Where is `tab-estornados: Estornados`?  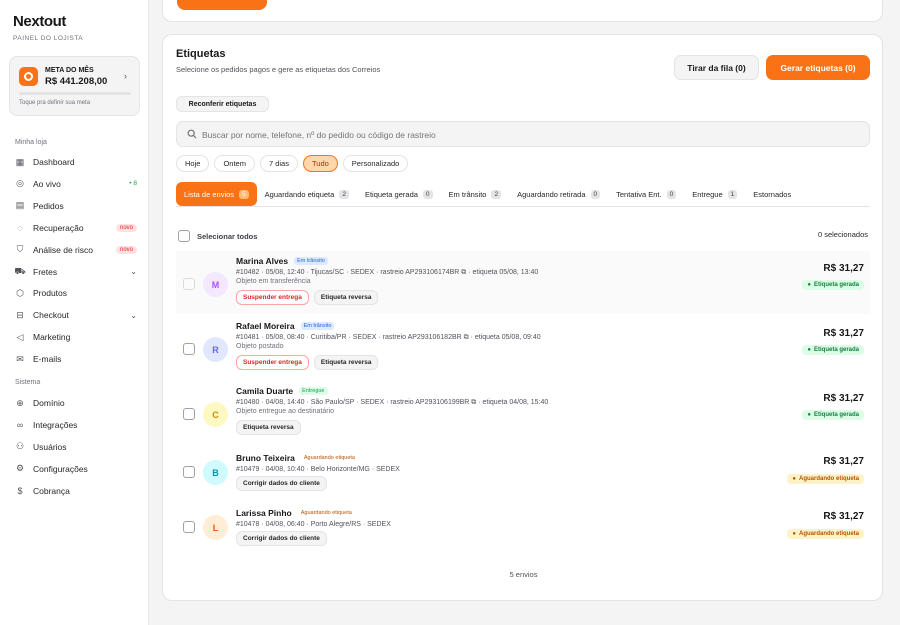 tab-estornados: Estornados is located at coordinates (772, 194).